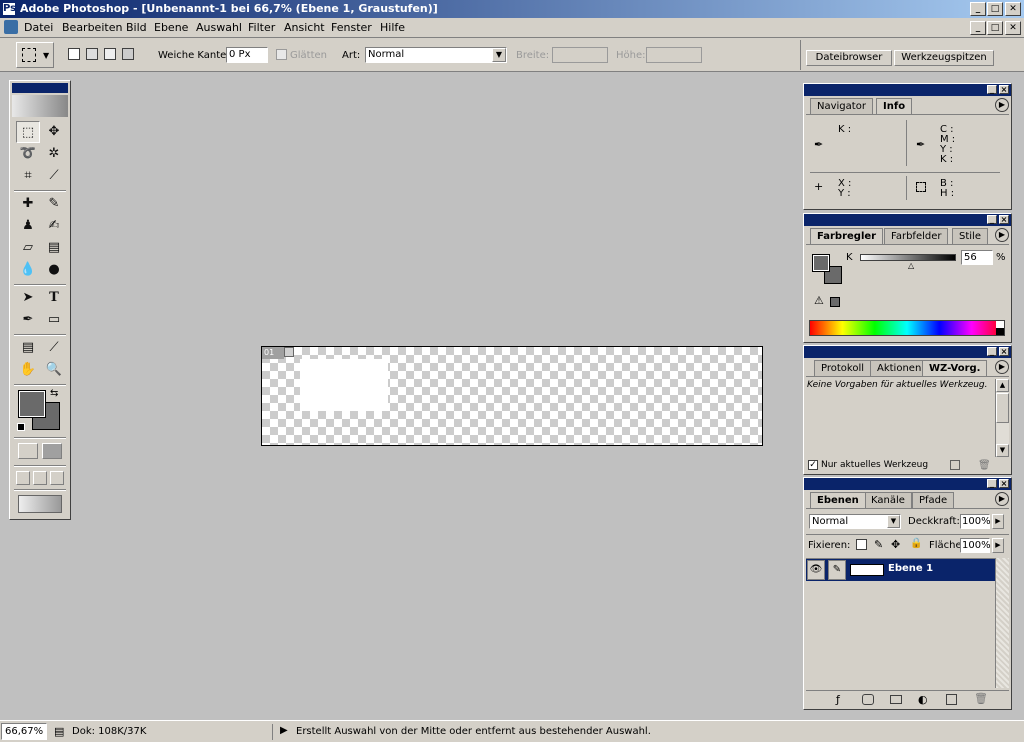 This screenshot has width=1024, height=742. Describe the element at coordinates (59, 731) in the screenshot. I see `document-info-icon: ▤` at that location.